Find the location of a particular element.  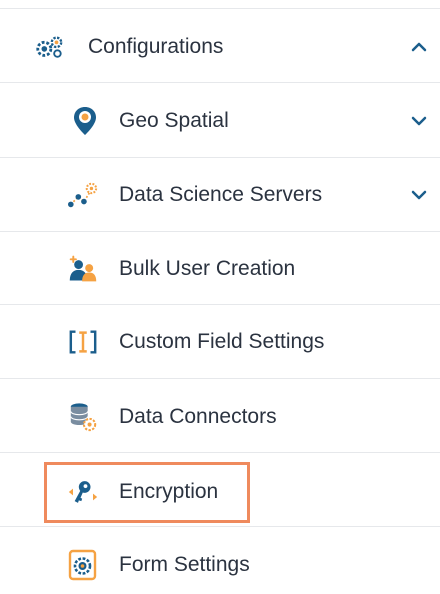

form-gear-icon is located at coordinates (83, 564).